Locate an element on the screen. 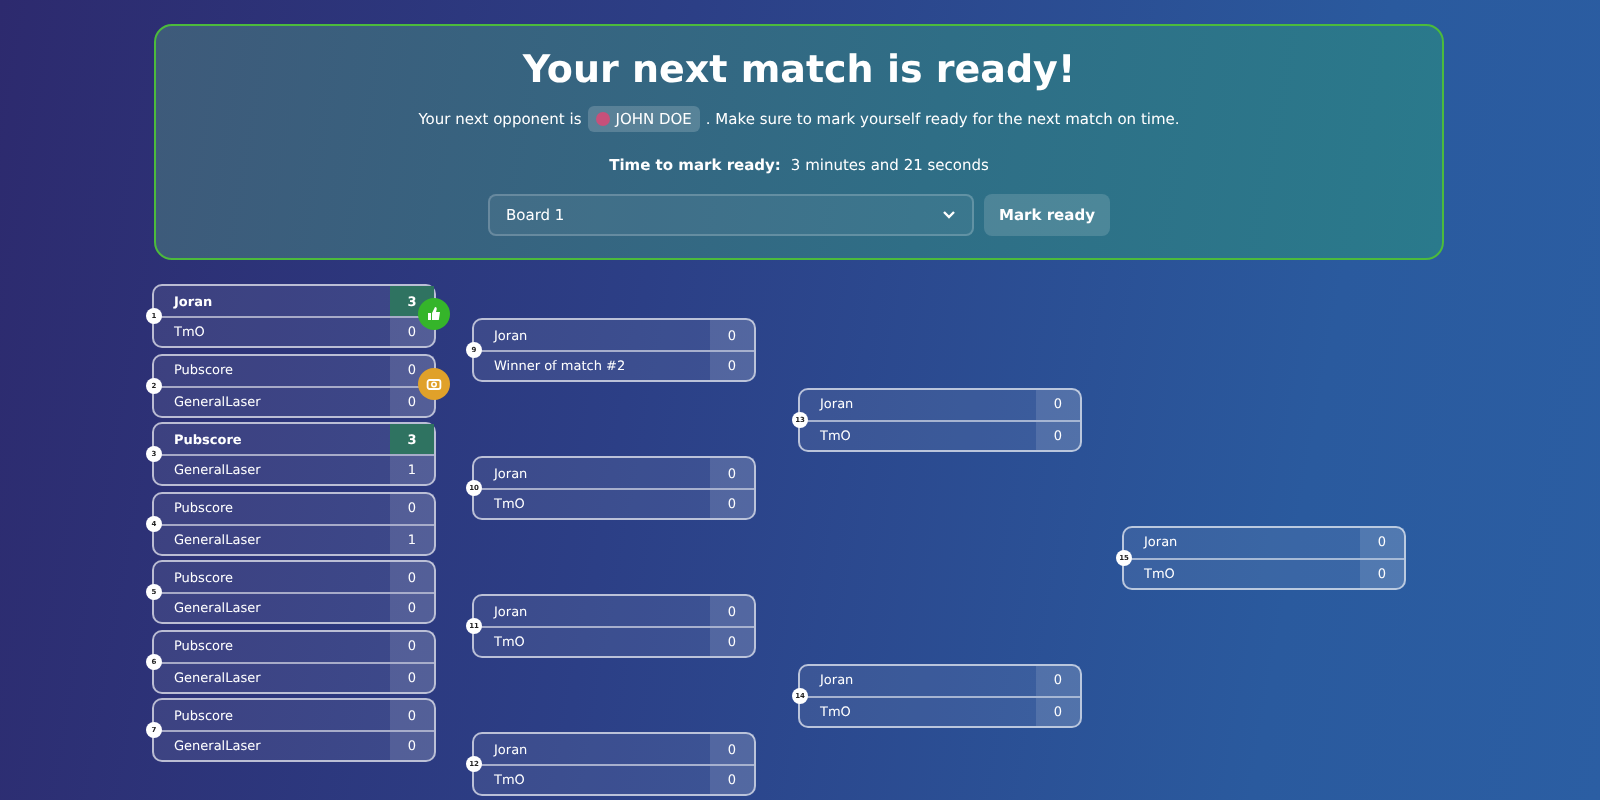 The height and width of the screenshot is (800, 1600). camera-icon is located at coordinates (434, 383).